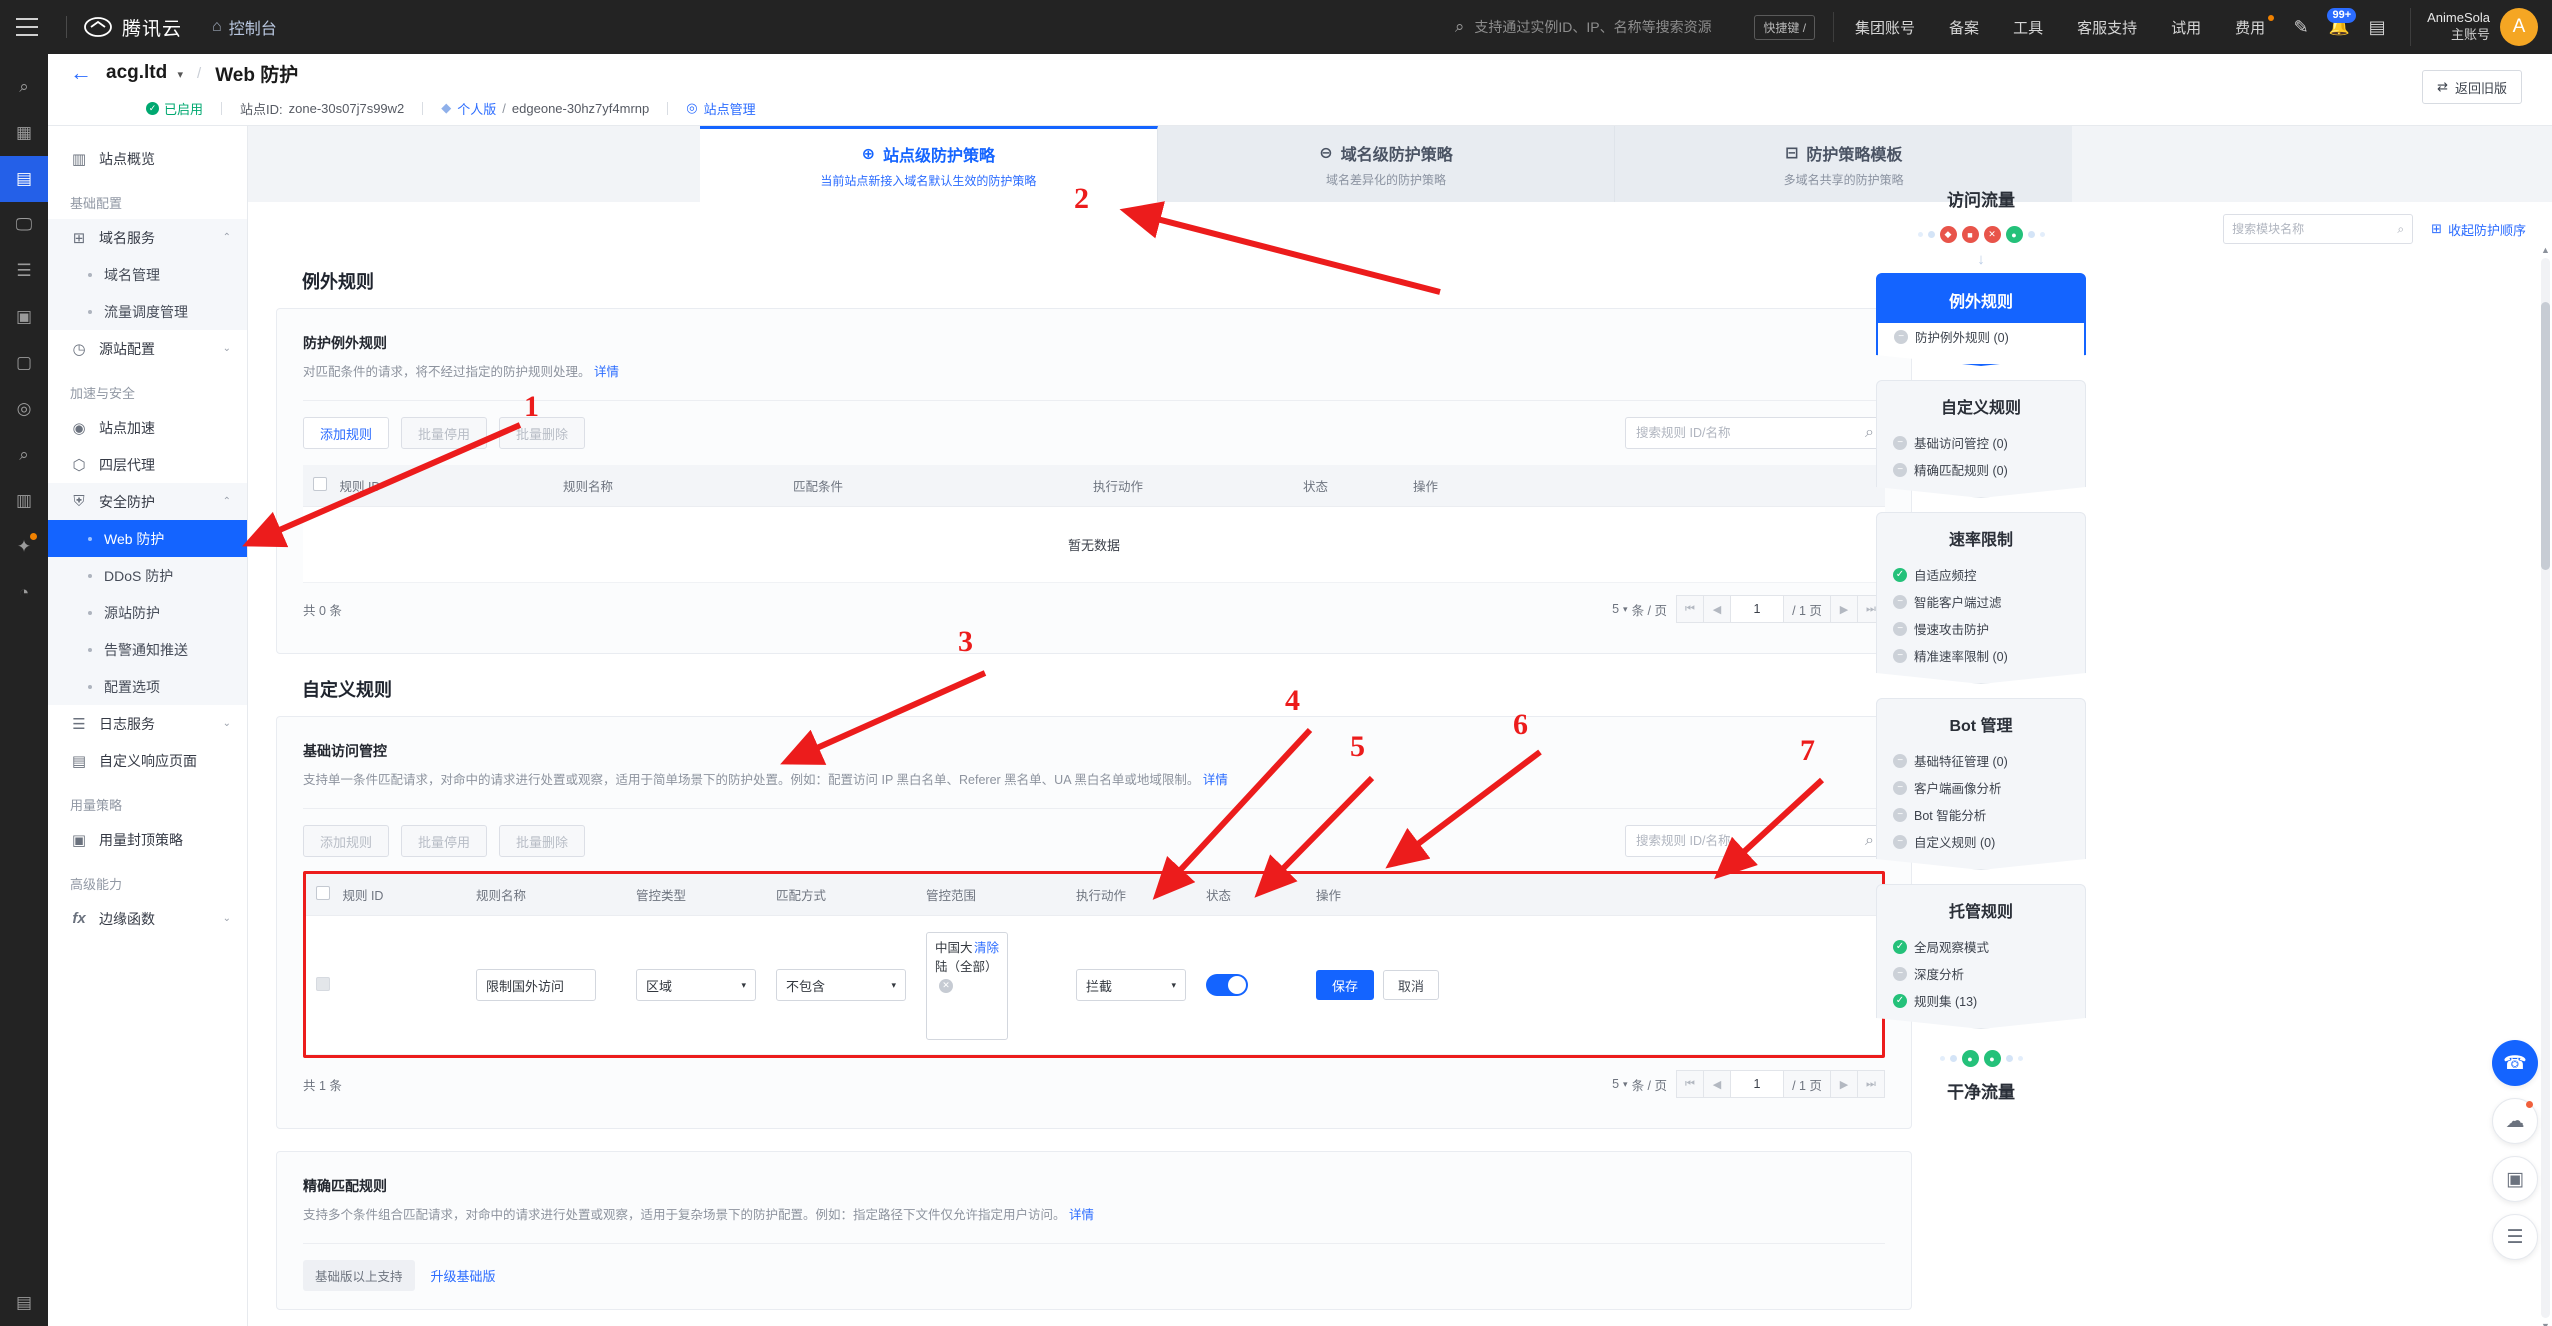  I want to click on batch-delete-button: 批量删除, so click(542, 433).